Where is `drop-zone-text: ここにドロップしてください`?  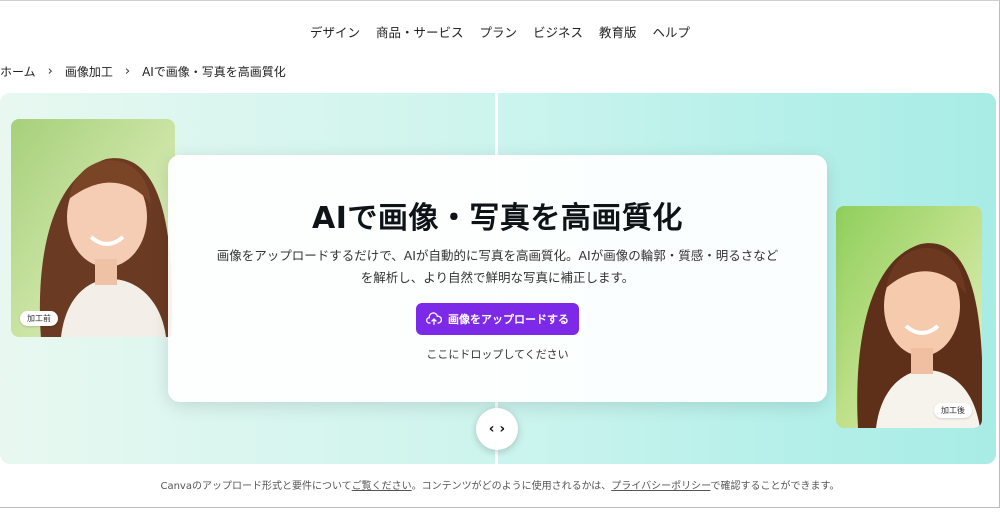
drop-zone-text: ここにドロップしてください is located at coordinates (497, 354).